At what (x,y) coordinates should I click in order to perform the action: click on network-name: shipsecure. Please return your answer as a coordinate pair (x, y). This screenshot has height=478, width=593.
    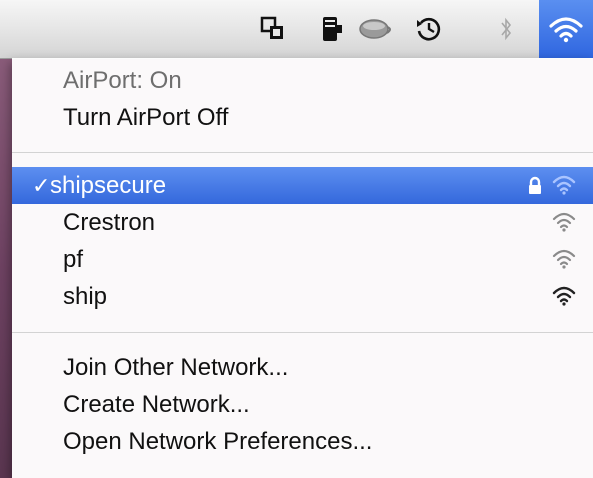
    Looking at the image, I should click on (108, 185).